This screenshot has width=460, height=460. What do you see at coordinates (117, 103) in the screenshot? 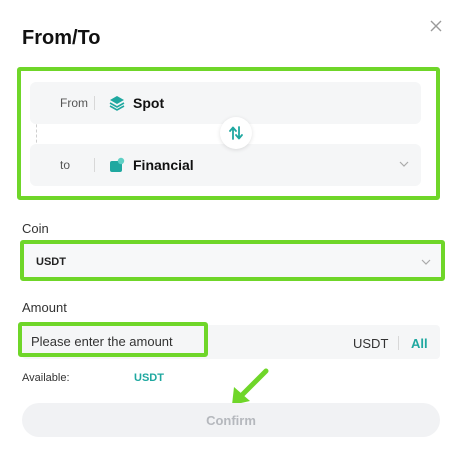
I see `spot-account-icon` at bounding box center [117, 103].